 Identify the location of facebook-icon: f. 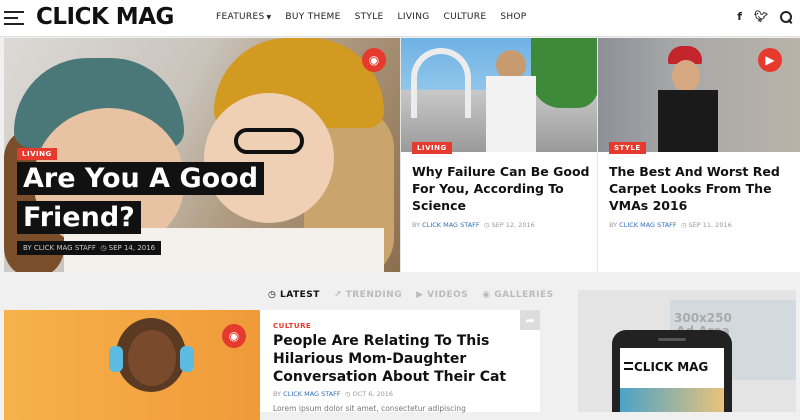
(739, 16).